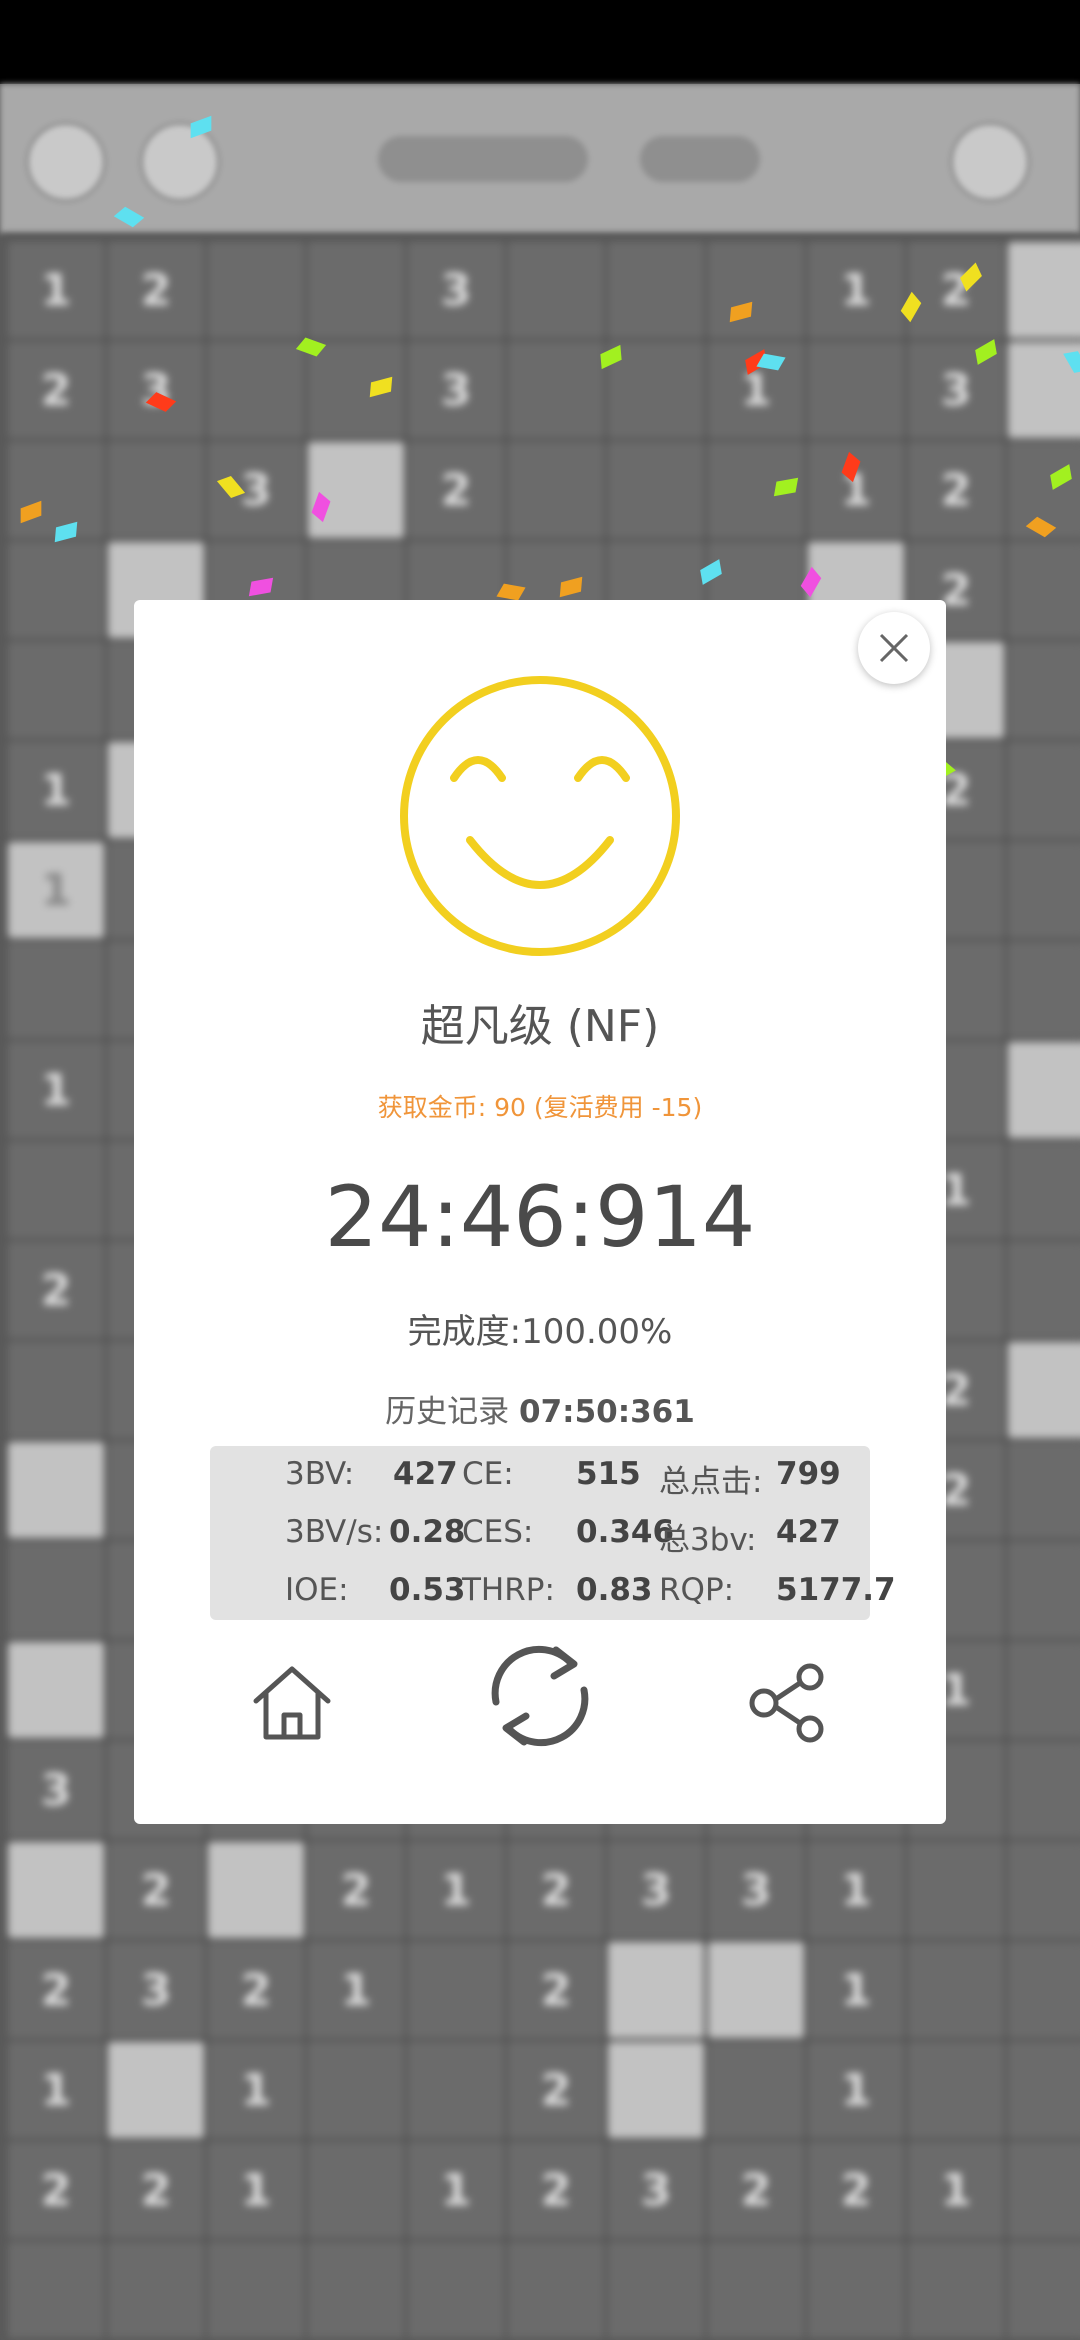 This screenshot has width=1080, height=2340. Describe the element at coordinates (334, 1532) in the screenshot. I see `stat-label: 3BV/s:` at that location.